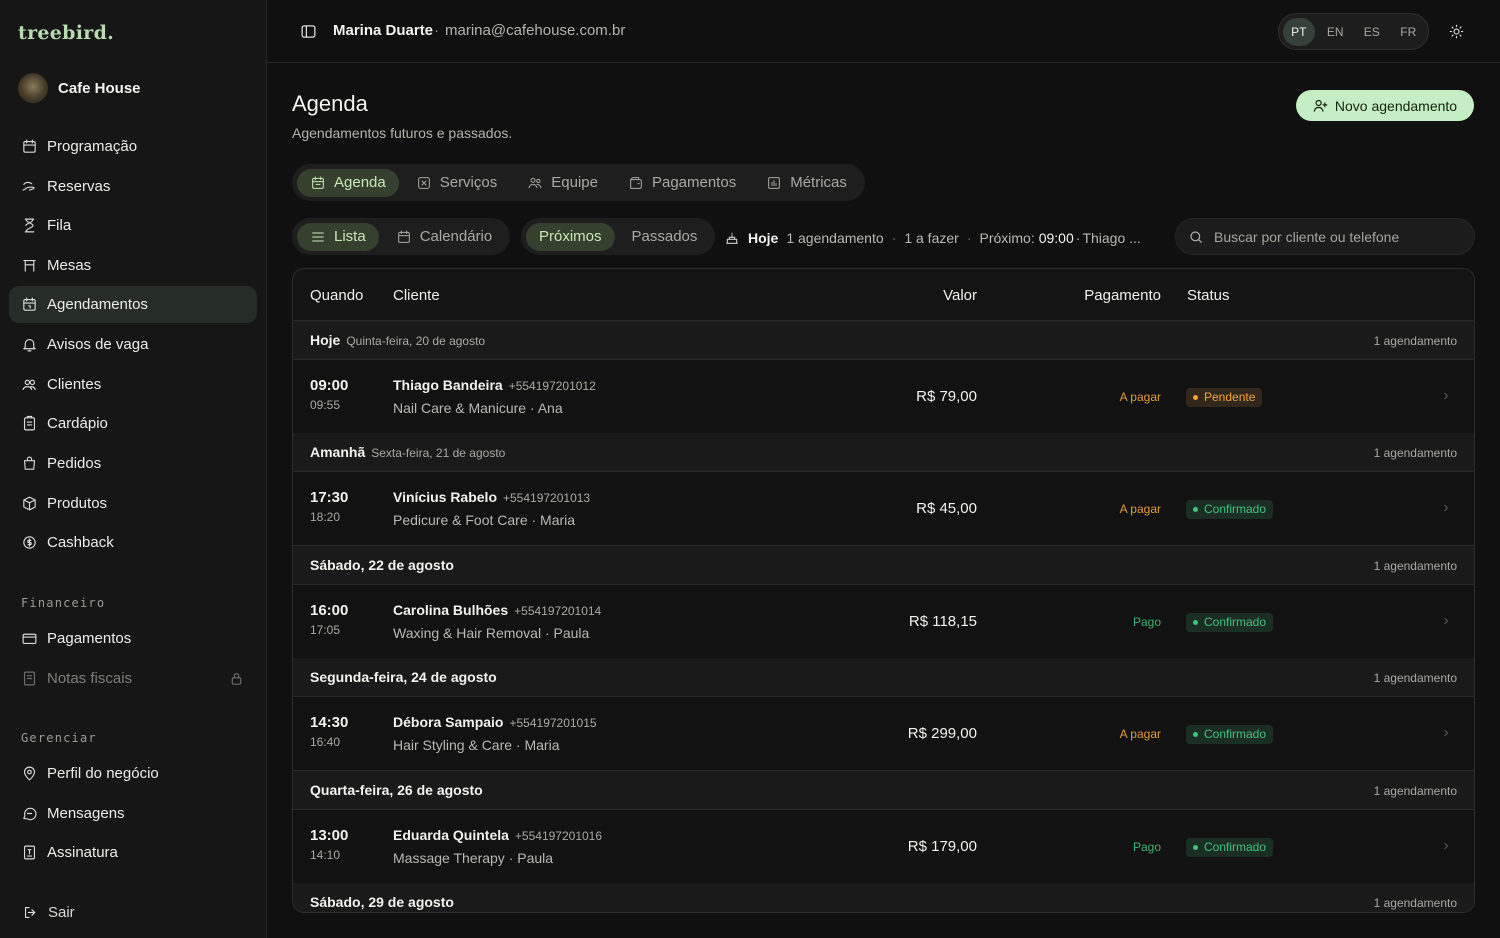  Describe the element at coordinates (79, 88) in the screenshot. I see `business-switcher: Cafe House` at that location.